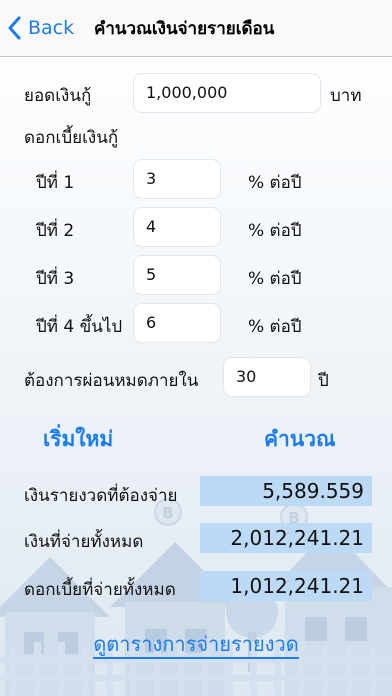 The width and height of the screenshot is (392, 696). What do you see at coordinates (346, 96) in the screenshot?
I see `loan-unit-label: บาท` at bounding box center [346, 96].